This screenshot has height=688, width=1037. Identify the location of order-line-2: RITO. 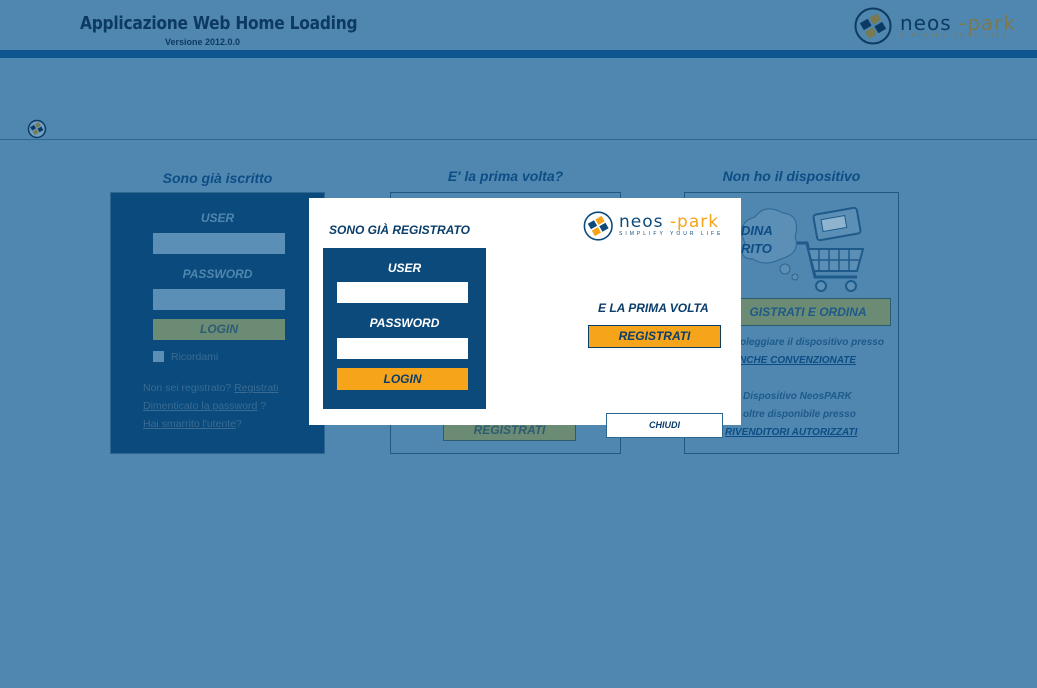
(756, 248).